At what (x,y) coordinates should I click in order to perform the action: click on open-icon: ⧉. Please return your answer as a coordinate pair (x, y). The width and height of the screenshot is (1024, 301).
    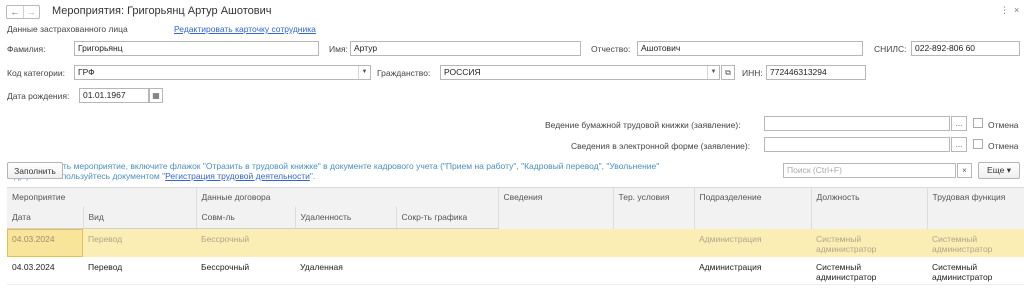
    Looking at the image, I should click on (728, 72).